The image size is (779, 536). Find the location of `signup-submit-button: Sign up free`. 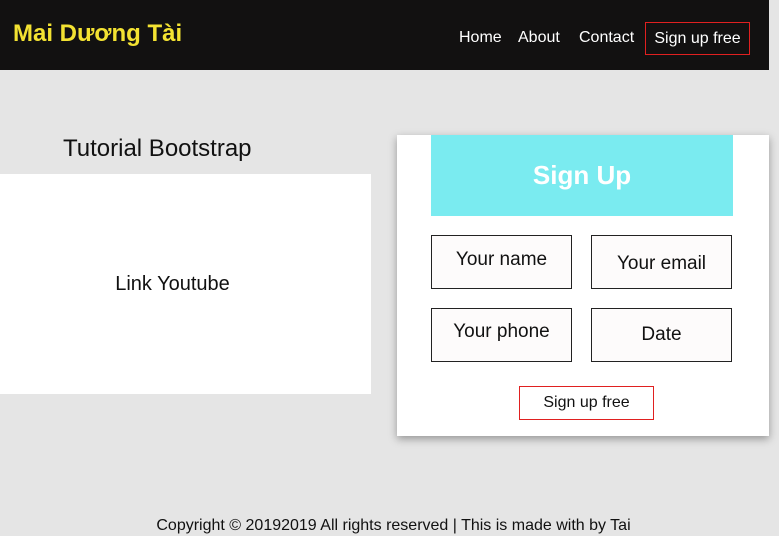

signup-submit-button: Sign up free is located at coordinates (586, 403).